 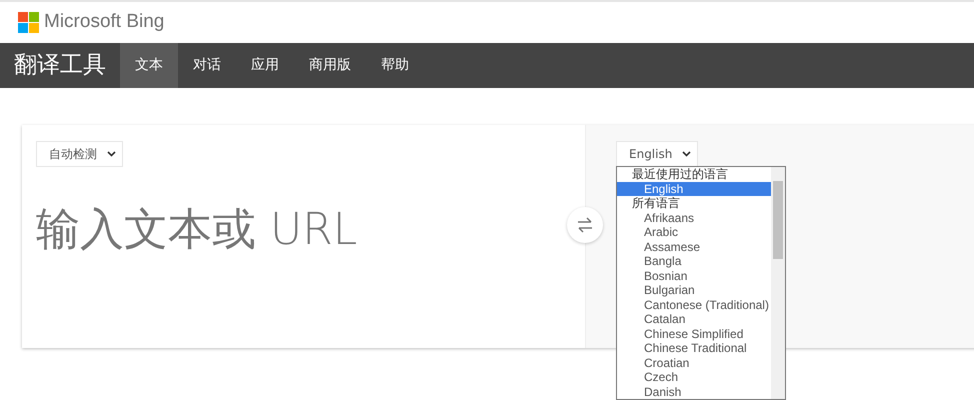 What do you see at coordinates (694, 232) in the screenshot?
I see `dropdown-option: Arabic` at bounding box center [694, 232].